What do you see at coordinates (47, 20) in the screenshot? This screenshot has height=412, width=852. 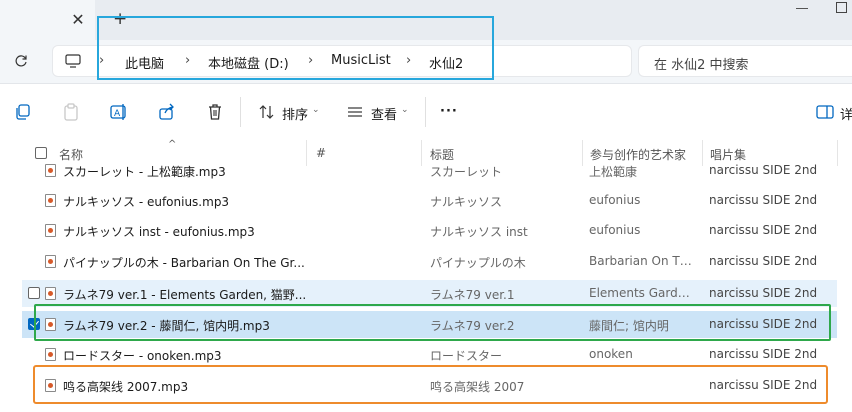 I see `active-tab: ✕` at bounding box center [47, 20].